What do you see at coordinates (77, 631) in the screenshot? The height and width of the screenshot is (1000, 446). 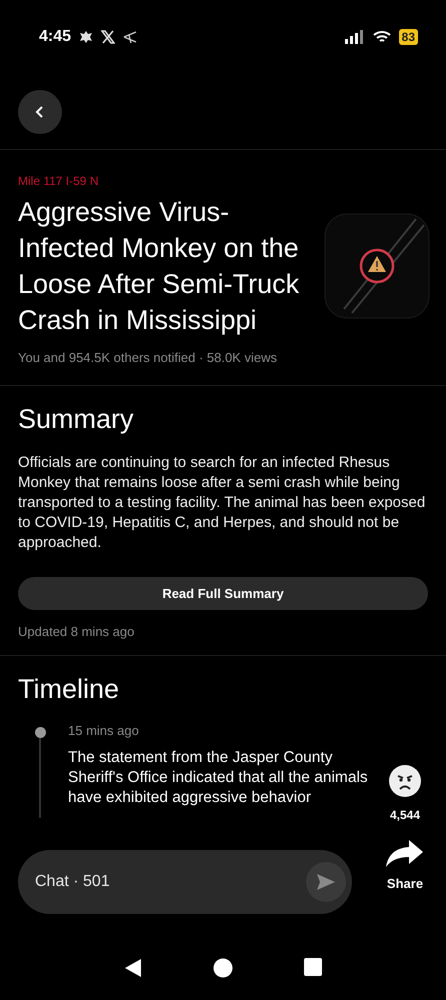 I see `updated-time: Updated 8 mins ago` at bounding box center [77, 631].